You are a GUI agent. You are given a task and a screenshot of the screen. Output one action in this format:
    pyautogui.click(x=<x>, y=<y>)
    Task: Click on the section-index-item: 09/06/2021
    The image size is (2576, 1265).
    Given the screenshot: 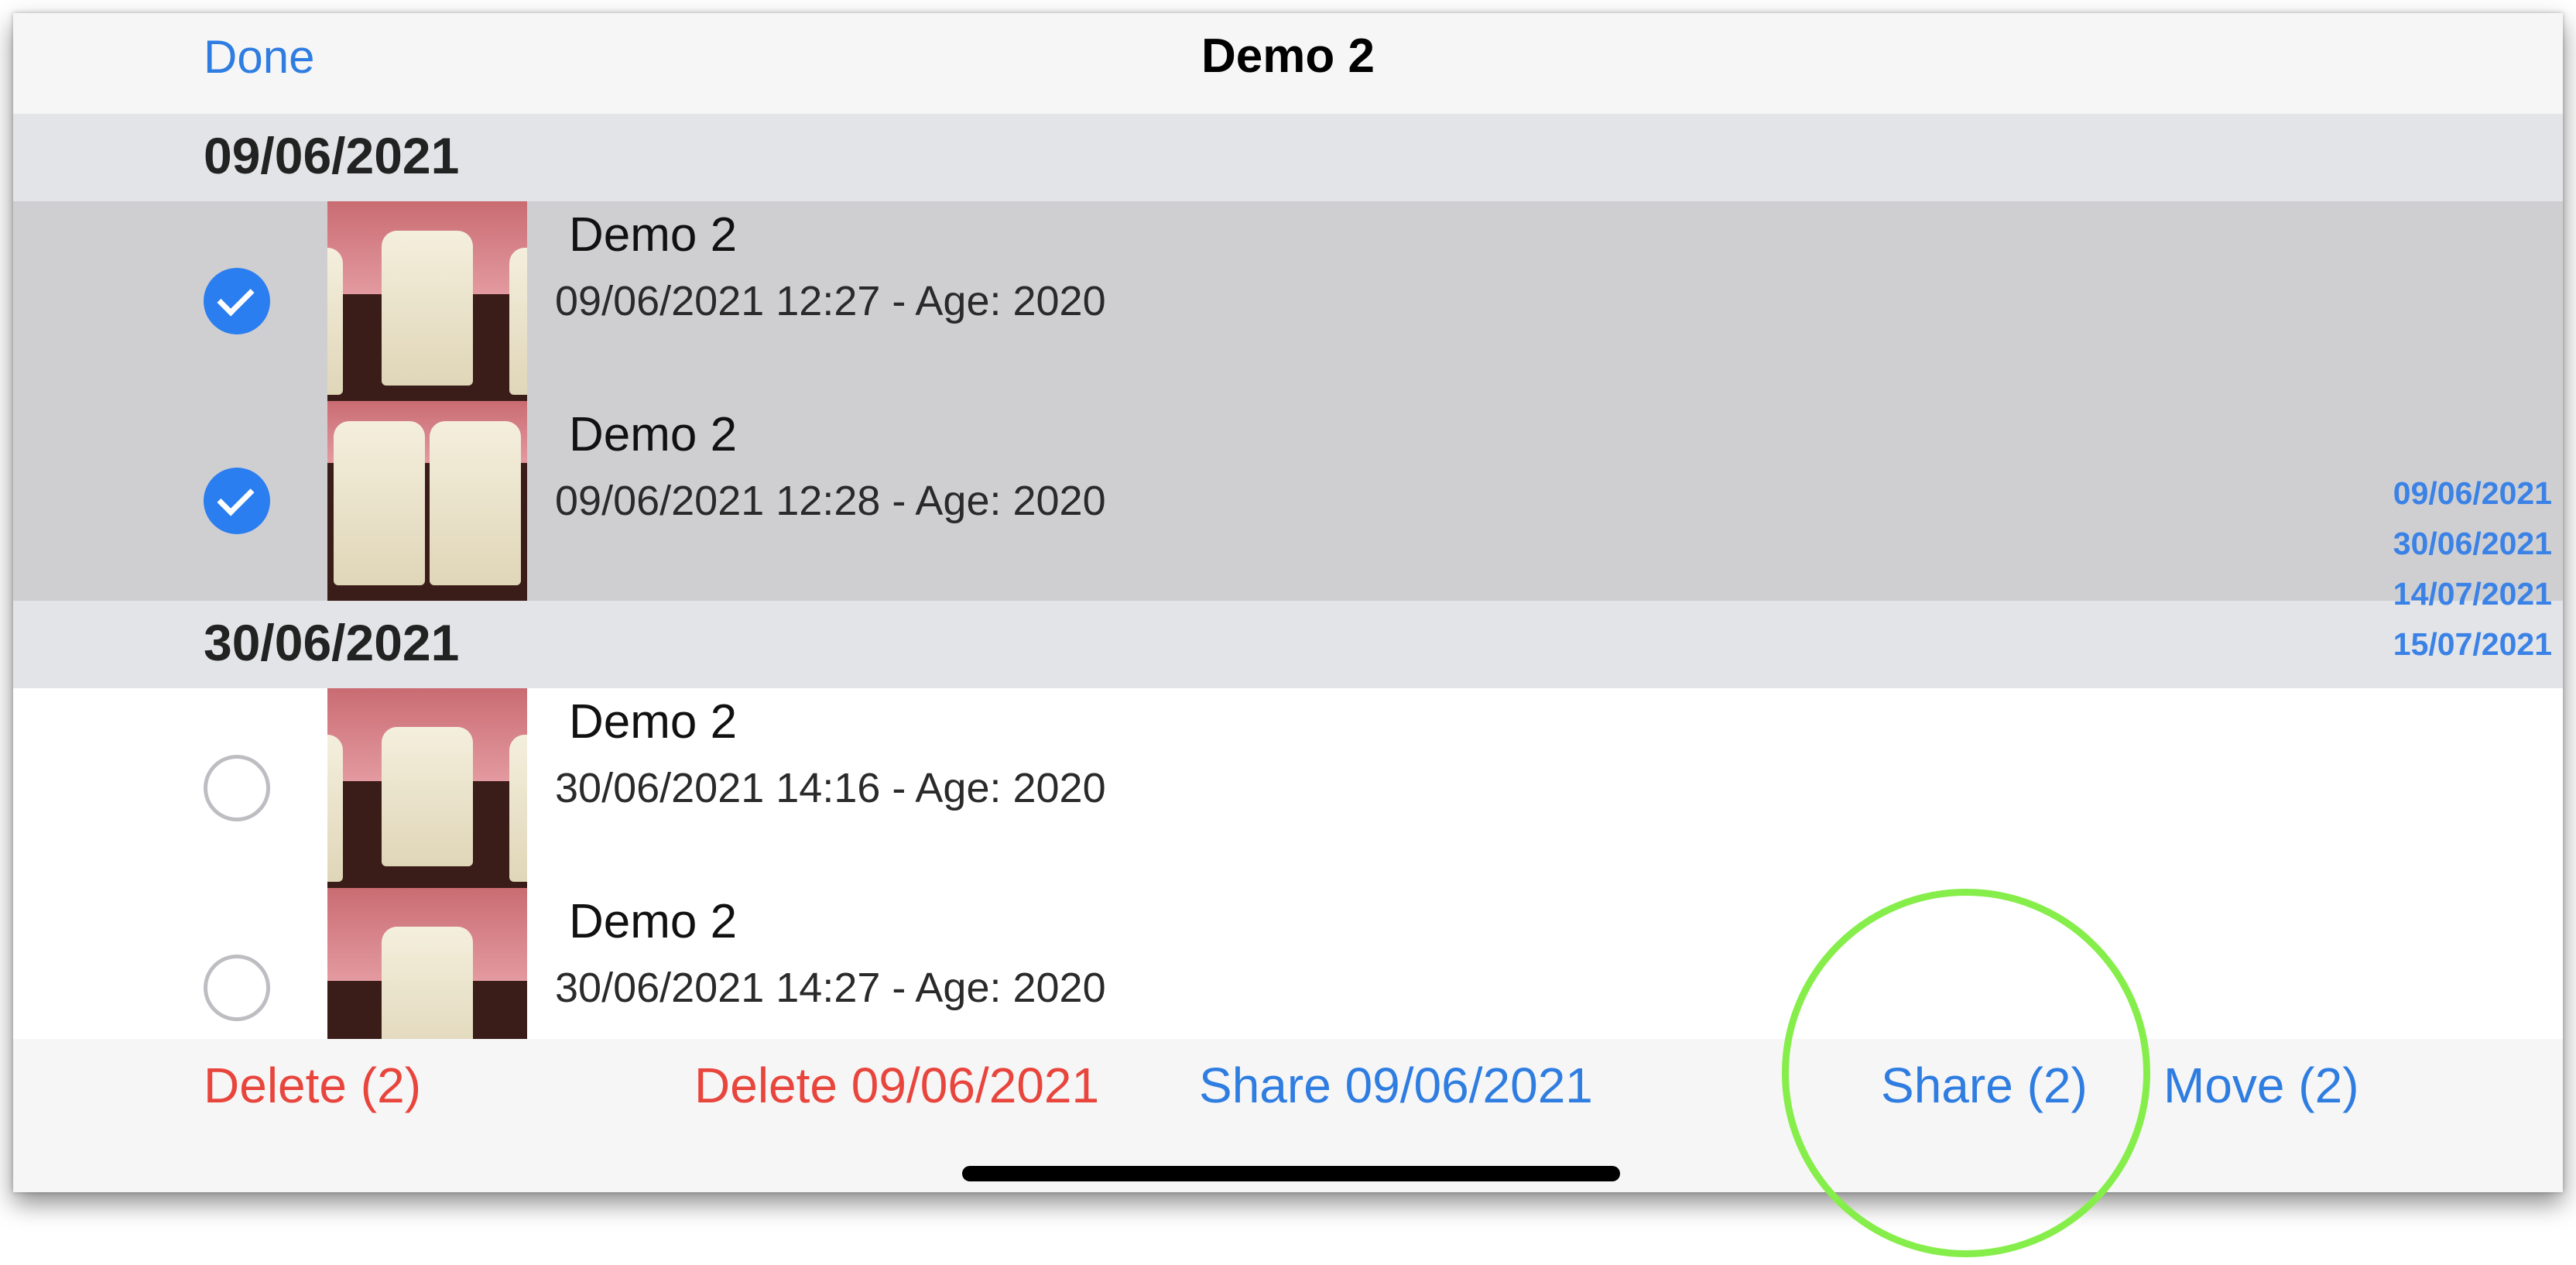 What is the action you would take?
    pyautogui.click(x=2451, y=494)
    